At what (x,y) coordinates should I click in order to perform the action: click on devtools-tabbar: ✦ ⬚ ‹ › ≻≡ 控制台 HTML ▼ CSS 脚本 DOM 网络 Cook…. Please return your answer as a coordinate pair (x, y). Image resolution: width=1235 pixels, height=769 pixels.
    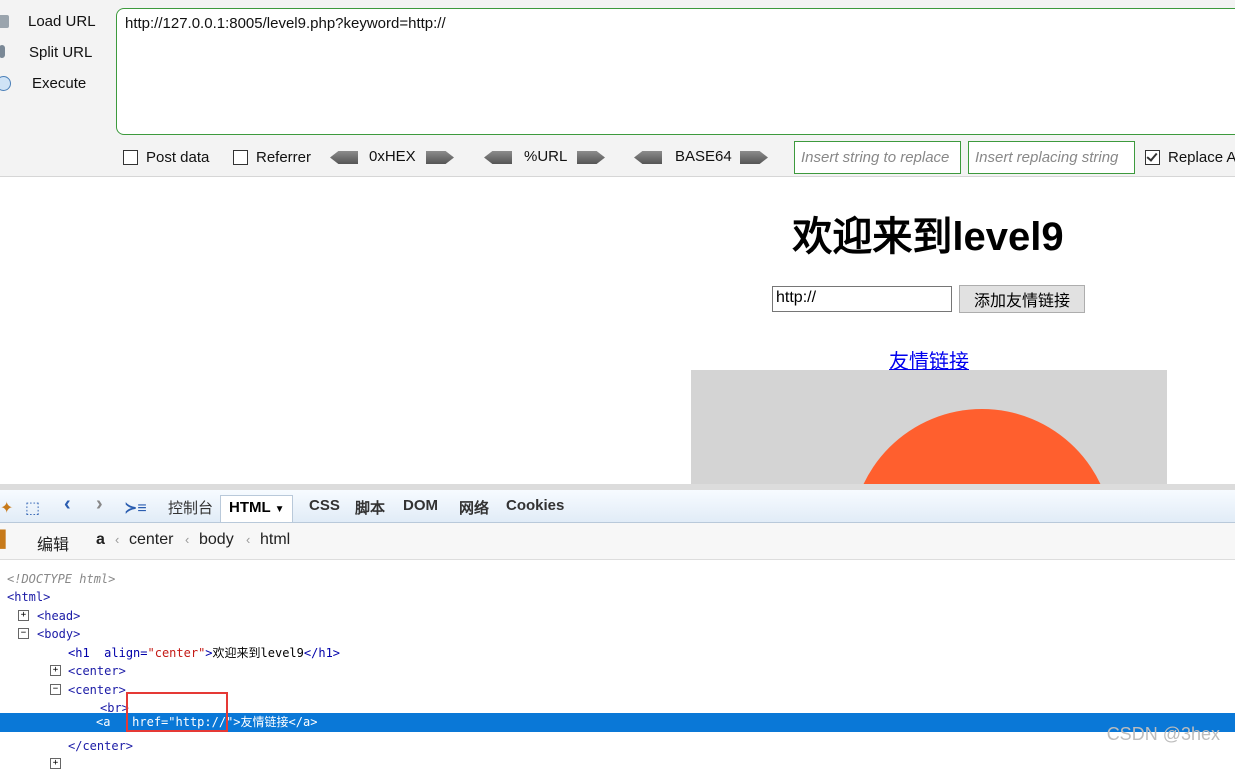
    Looking at the image, I should click on (617, 506).